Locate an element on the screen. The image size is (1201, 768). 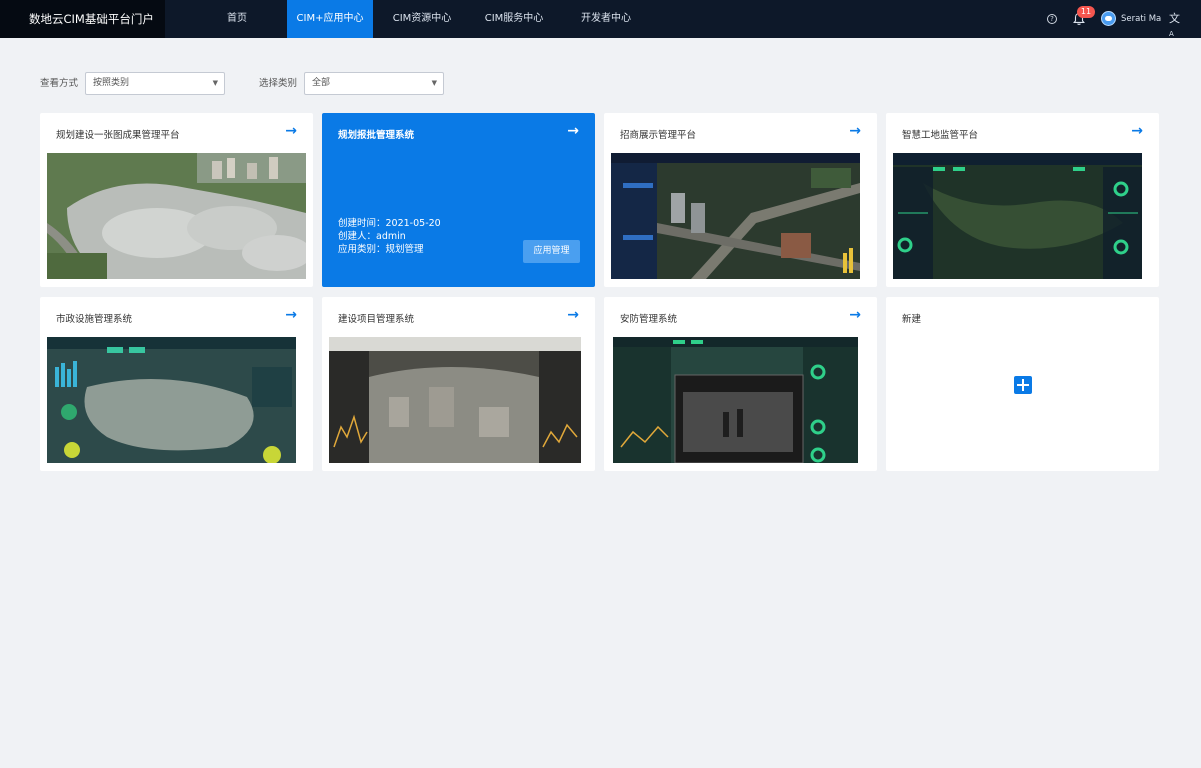
app-card-new: 新建 is located at coordinates (1022, 384).